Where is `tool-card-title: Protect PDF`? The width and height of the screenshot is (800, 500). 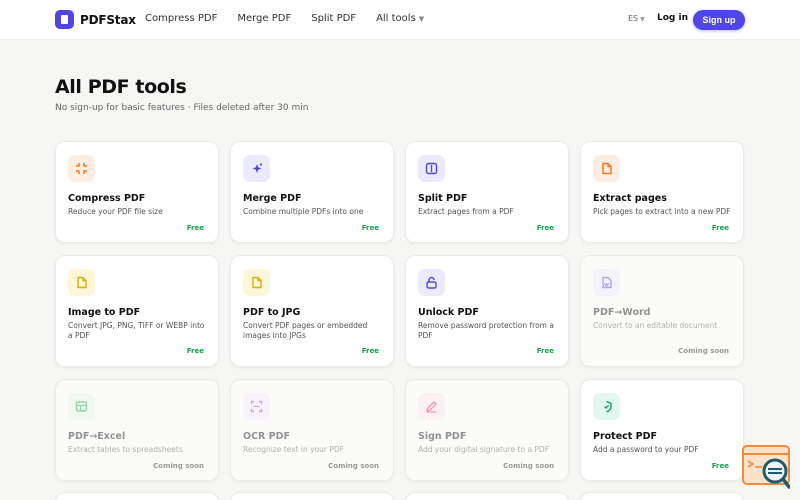 tool-card-title: Protect PDF is located at coordinates (625, 436).